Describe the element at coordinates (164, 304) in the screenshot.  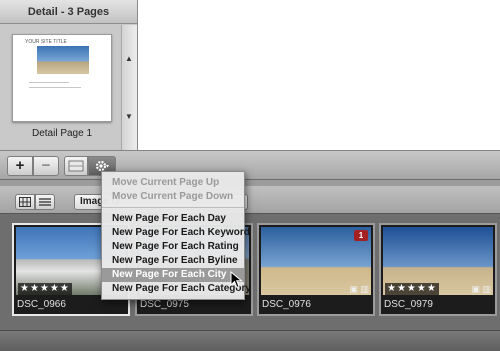
I see `photo-name: DSC_0975` at that location.